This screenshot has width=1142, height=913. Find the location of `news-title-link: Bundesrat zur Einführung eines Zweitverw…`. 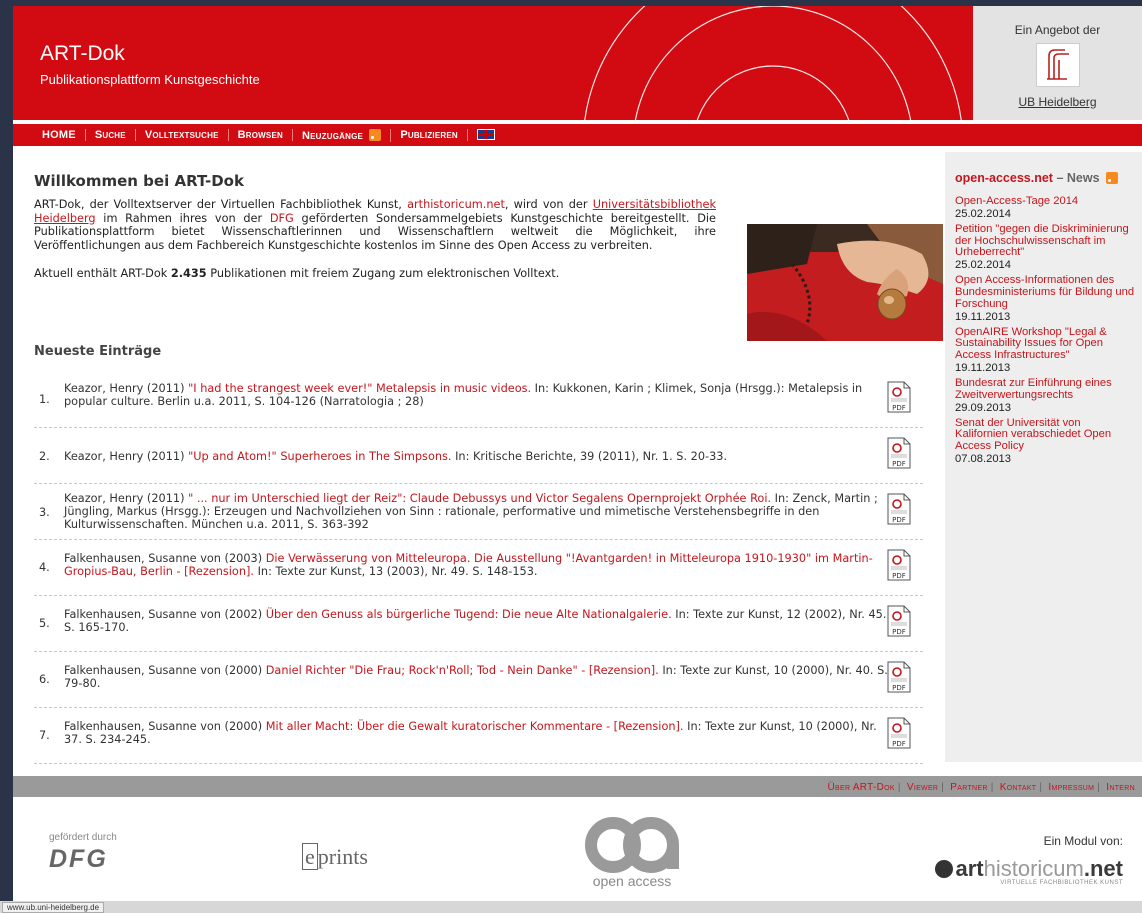

news-title-link: Bundesrat zur Einführung eines Zweitverw… is located at coordinates (1045, 389).